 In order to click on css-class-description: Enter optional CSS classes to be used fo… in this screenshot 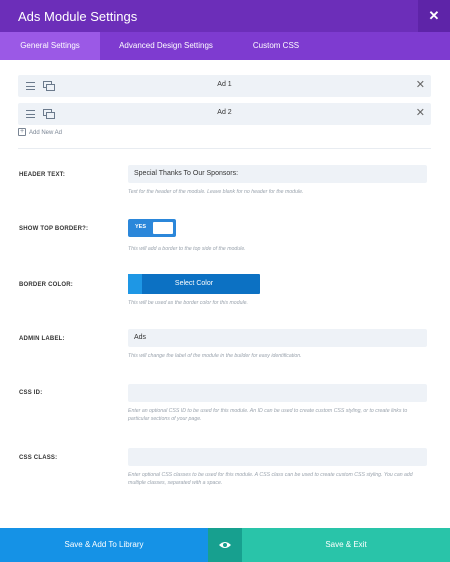, I will do `click(270, 479)`.